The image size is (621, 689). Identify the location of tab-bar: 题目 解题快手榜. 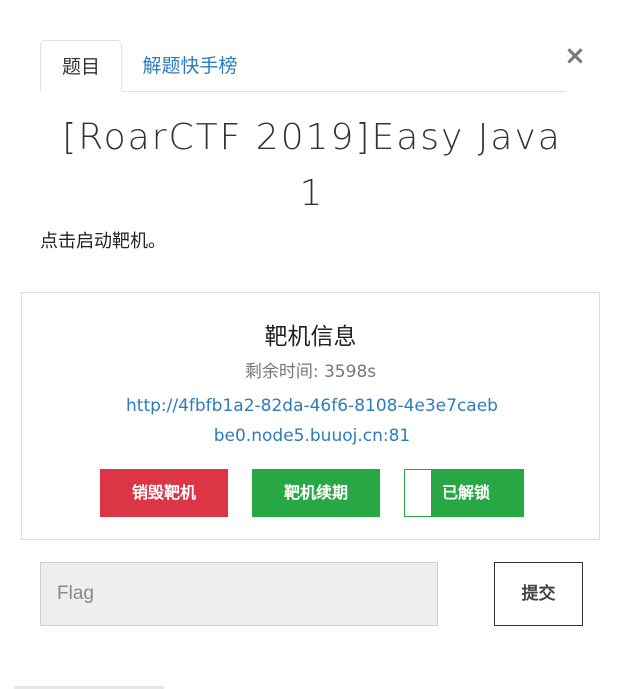
(303, 66).